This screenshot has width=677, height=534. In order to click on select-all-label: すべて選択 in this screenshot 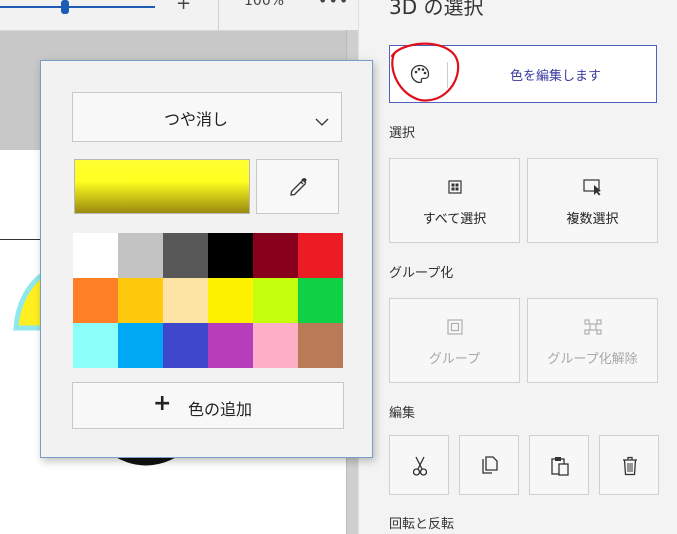, I will do `click(454, 219)`.